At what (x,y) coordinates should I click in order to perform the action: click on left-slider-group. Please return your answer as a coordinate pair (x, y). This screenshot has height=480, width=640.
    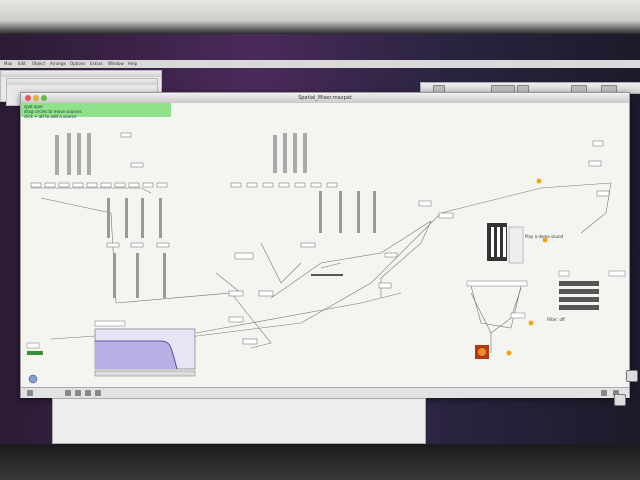
    Looking at the image, I should click on (100, 215).